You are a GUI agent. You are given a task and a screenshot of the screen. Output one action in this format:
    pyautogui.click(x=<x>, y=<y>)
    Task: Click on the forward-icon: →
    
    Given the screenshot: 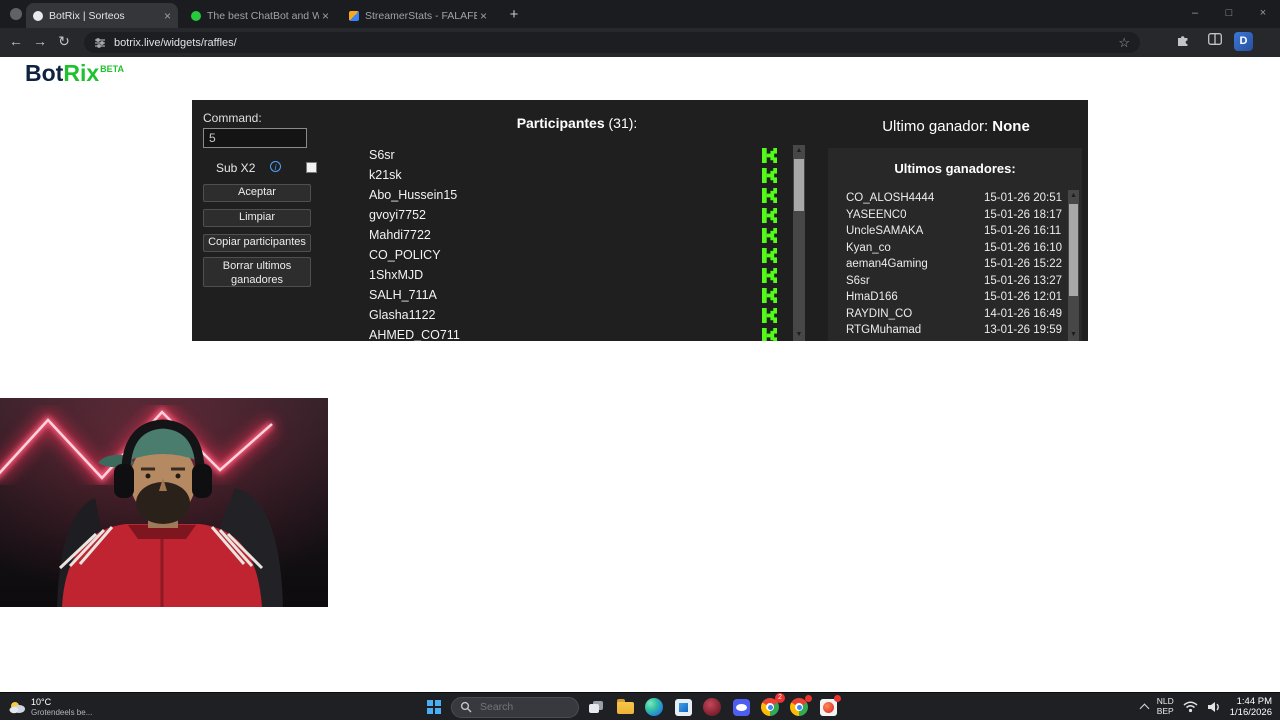 What is the action you would take?
    pyautogui.click(x=40, y=41)
    